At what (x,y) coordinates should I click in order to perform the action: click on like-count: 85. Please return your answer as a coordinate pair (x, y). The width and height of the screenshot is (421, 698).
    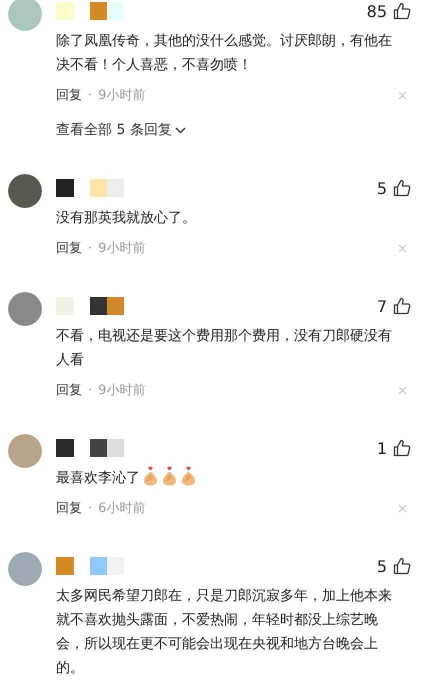
    Looking at the image, I should click on (376, 11).